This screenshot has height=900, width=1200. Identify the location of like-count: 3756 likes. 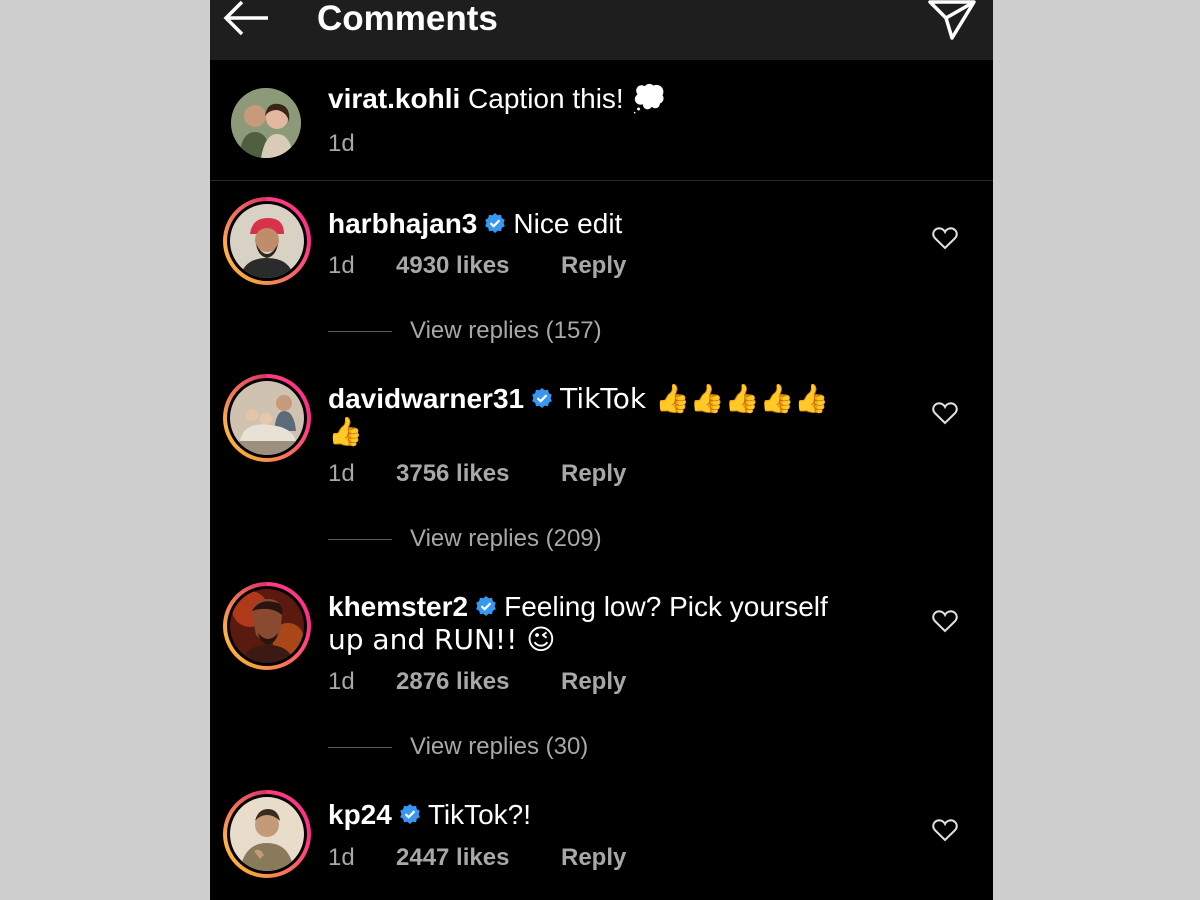
(478, 474).